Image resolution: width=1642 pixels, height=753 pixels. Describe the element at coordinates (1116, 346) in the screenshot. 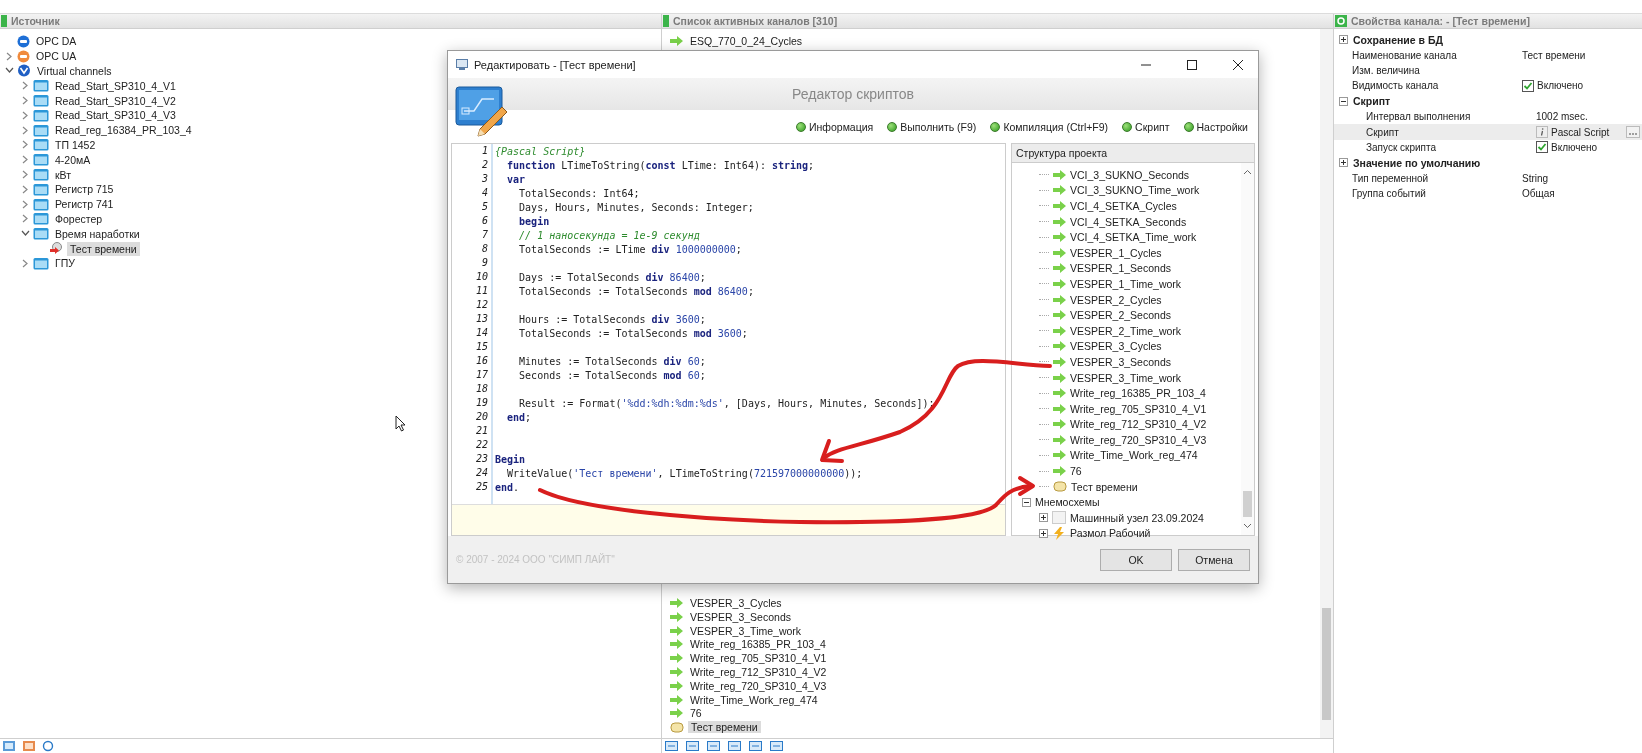

I see `tree-item: VESPER_3_Cycles` at that location.